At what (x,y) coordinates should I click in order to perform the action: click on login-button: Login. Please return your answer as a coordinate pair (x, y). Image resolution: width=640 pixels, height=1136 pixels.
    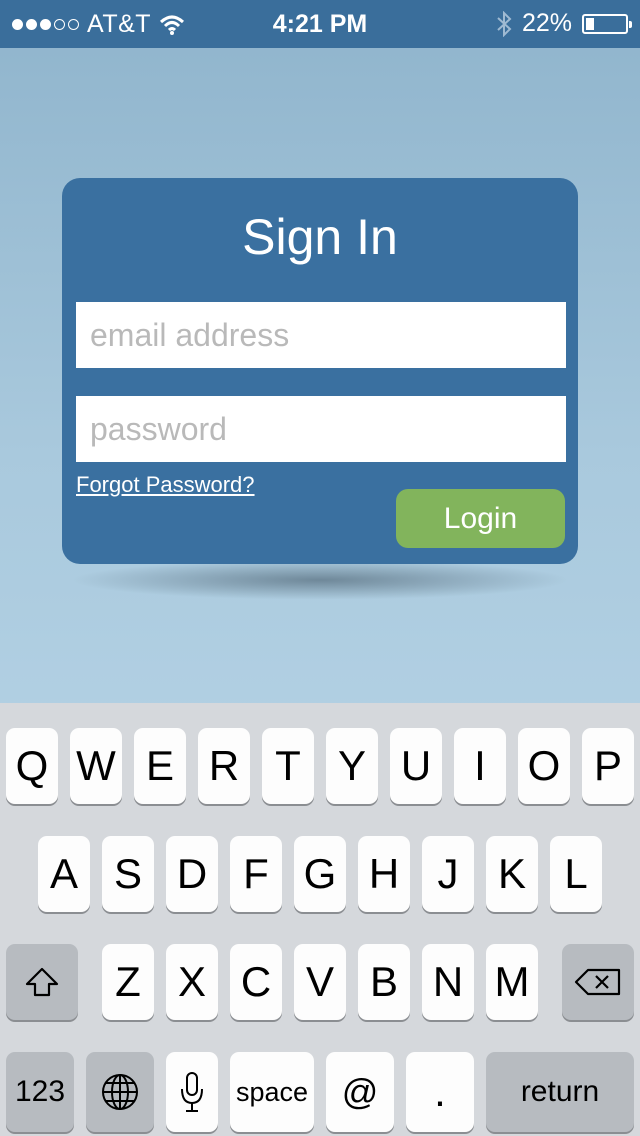
    Looking at the image, I should click on (480, 518).